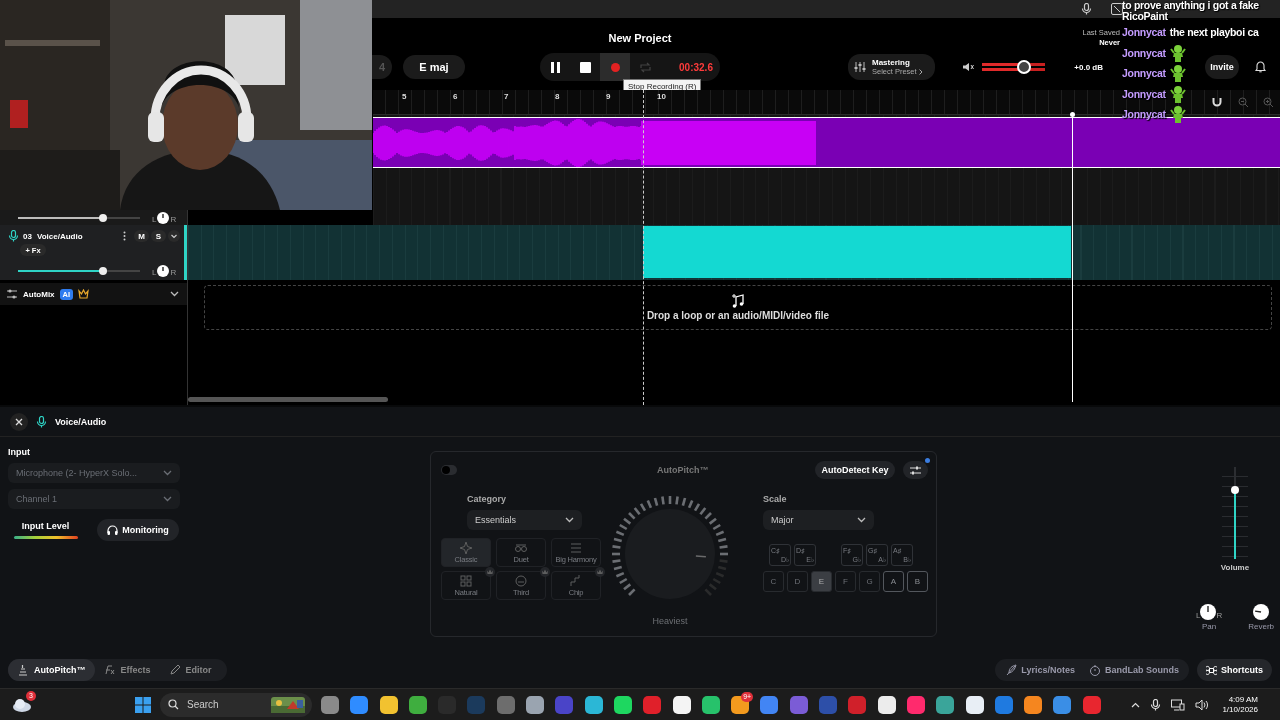  What do you see at coordinates (608, 96) in the screenshot?
I see `bar-number: 9` at bounding box center [608, 96].